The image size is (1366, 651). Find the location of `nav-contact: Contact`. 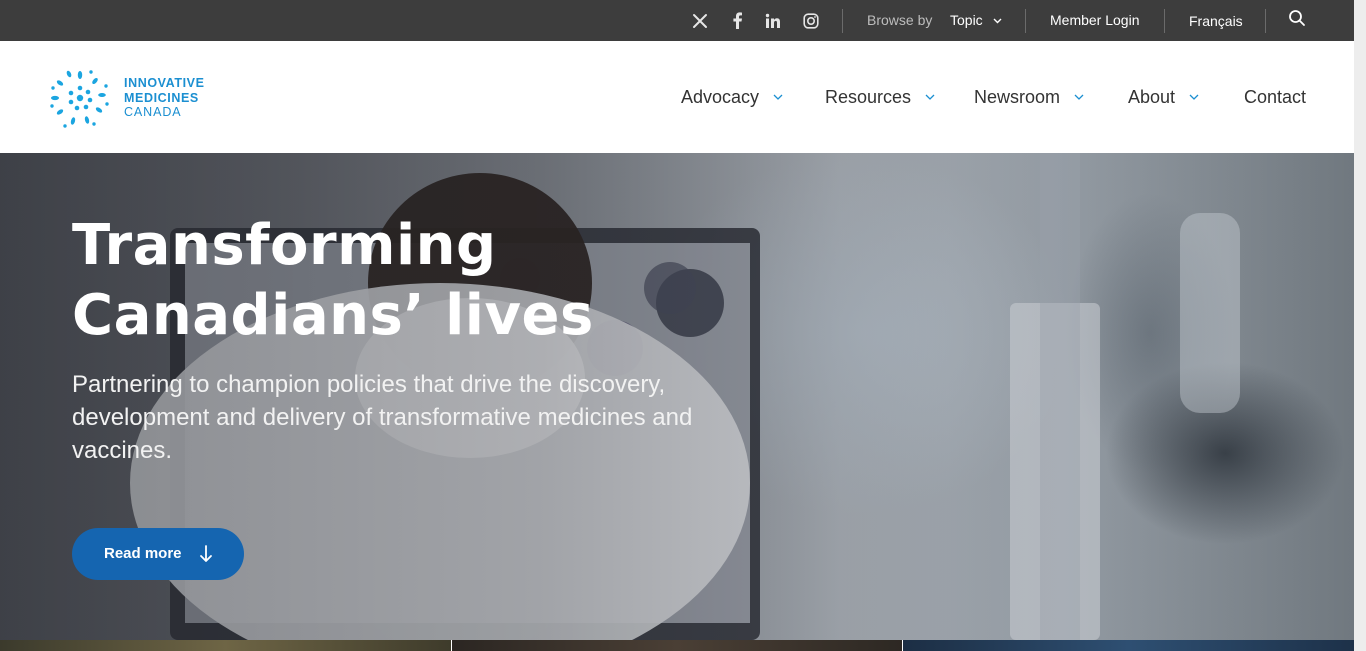

nav-contact: Contact is located at coordinates (1275, 97).